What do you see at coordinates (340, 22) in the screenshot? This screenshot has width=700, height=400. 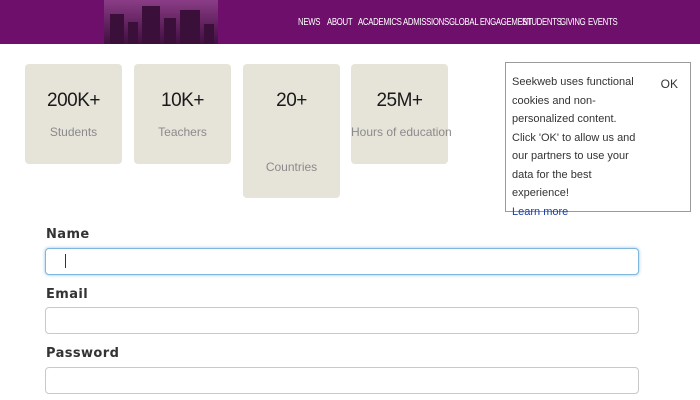 I see `nav-item-about: ABOUT` at bounding box center [340, 22].